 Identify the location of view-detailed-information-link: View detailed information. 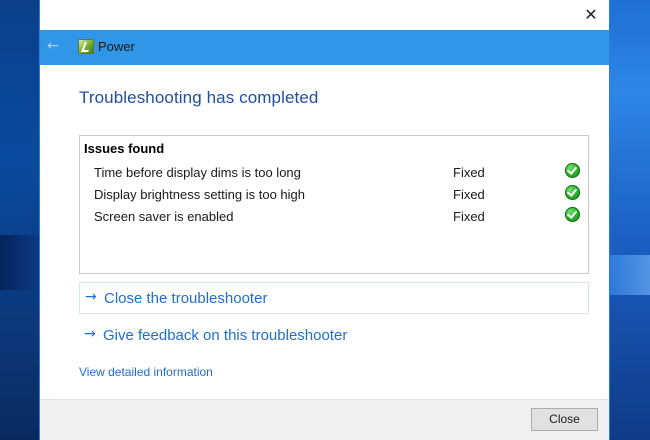
(146, 372).